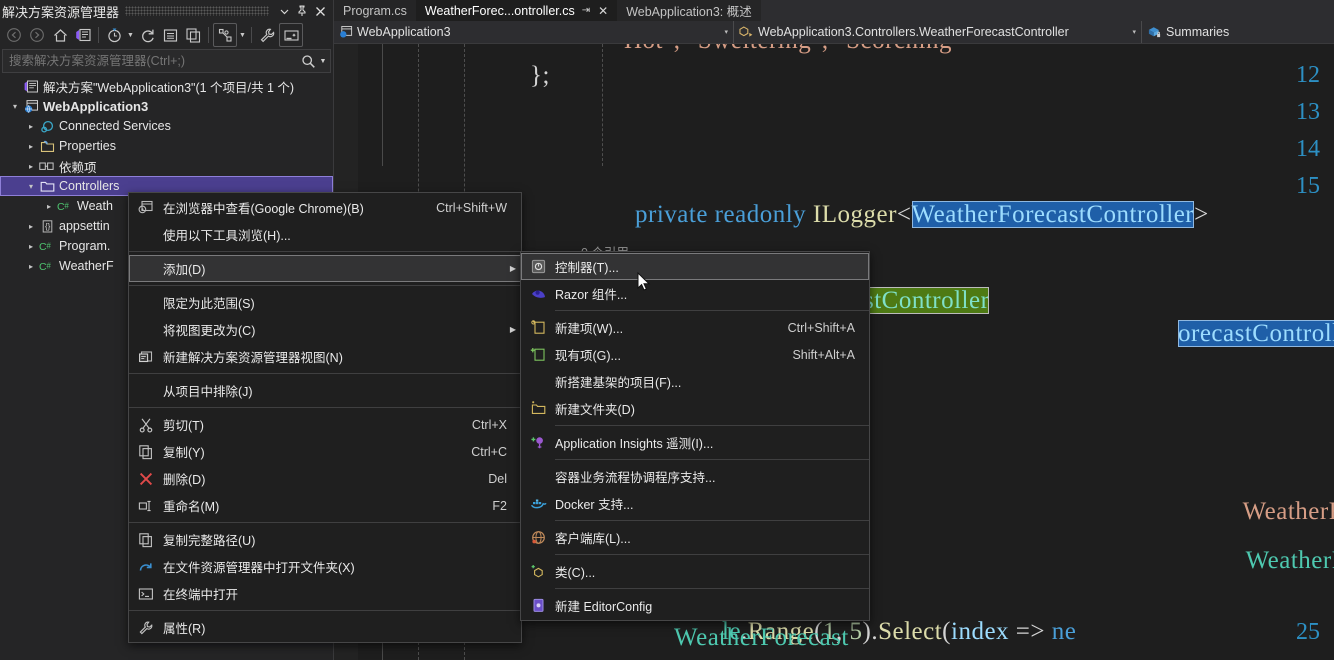 The width and height of the screenshot is (1334, 660). I want to click on view-dropdown-caret-icon: ▼, so click(242, 35).